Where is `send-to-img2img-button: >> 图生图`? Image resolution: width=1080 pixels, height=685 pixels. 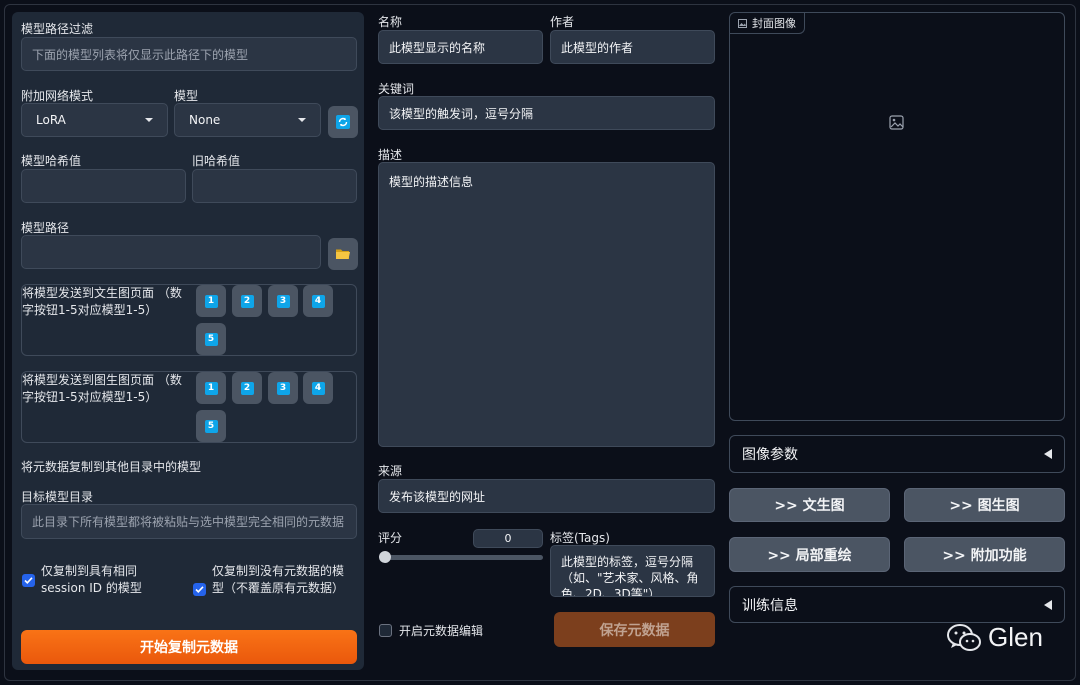
send-to-img2img-button: >> 图生图 is located at coordinates (984, 505).